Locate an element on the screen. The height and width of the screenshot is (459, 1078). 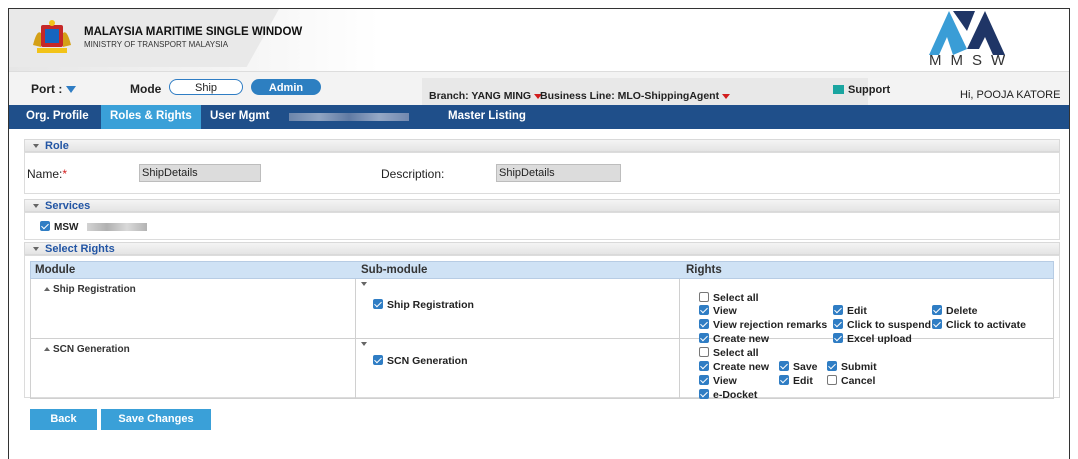
malaysia-crest-icon is located at coordinates (52, 36).